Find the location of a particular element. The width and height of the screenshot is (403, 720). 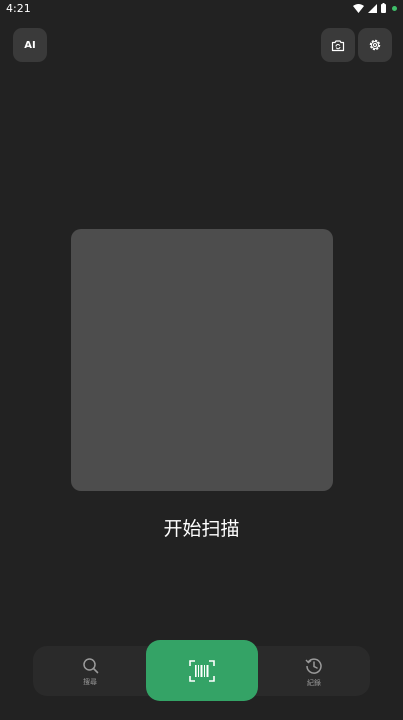

barcode-scan-icon is located at coordinates (202, 670).